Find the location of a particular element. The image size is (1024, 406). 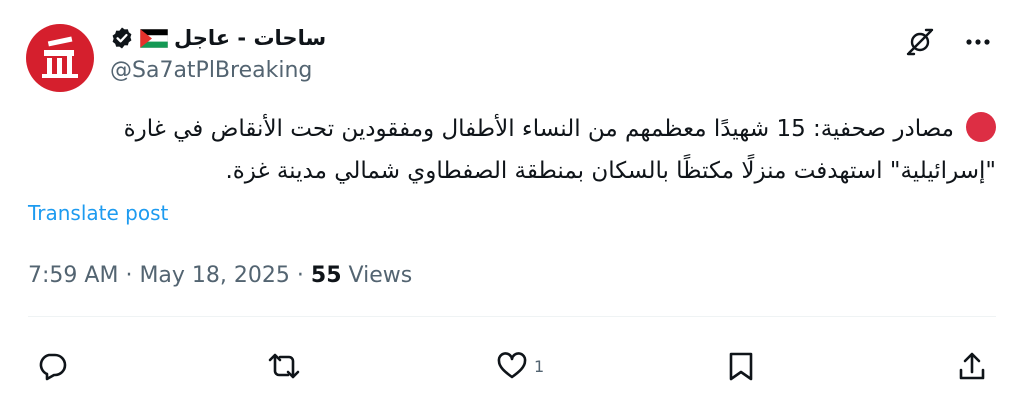

display-name: ساحات - عاجل is located at coordinates (250, 38).